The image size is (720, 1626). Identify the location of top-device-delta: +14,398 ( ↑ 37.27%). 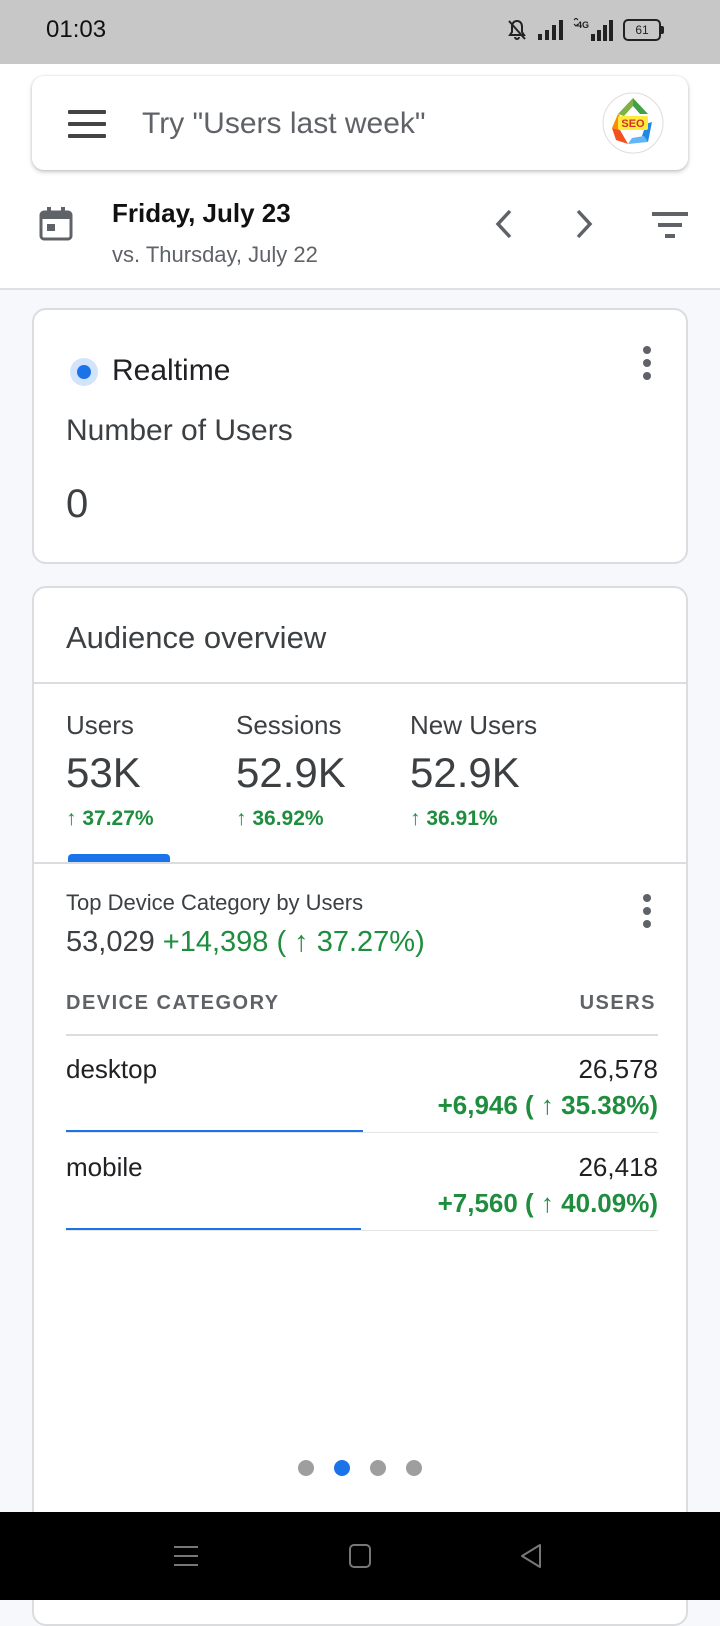
(293, 942).